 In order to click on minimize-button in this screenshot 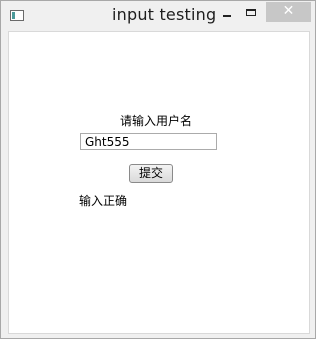, I will do `click(229, 15)`.